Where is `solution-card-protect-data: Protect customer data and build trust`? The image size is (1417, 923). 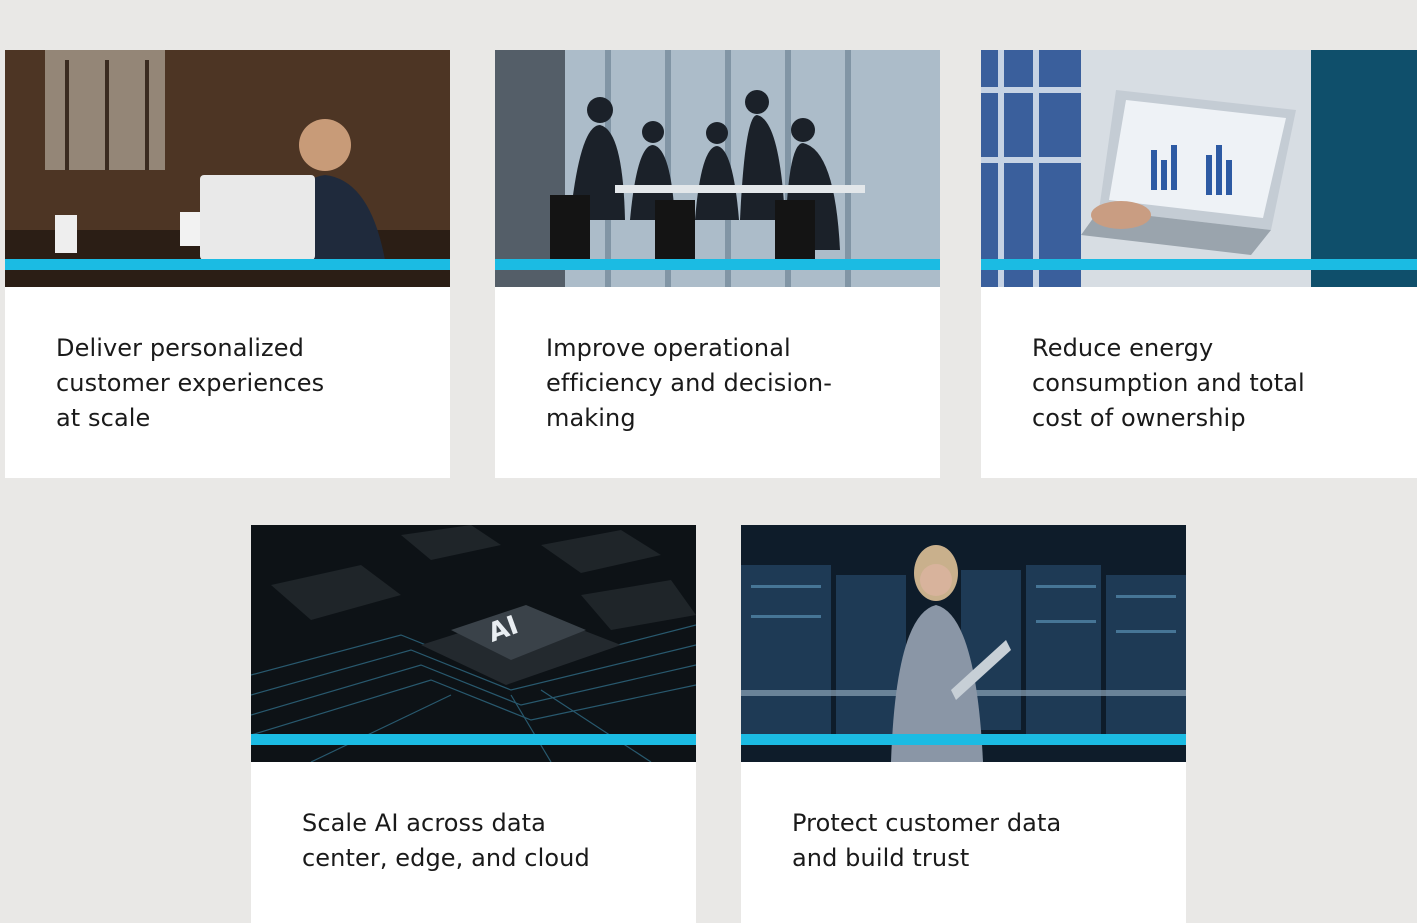
solution-card-protect-data: Protect customer data and build trust is located at coordinates (963, 724).